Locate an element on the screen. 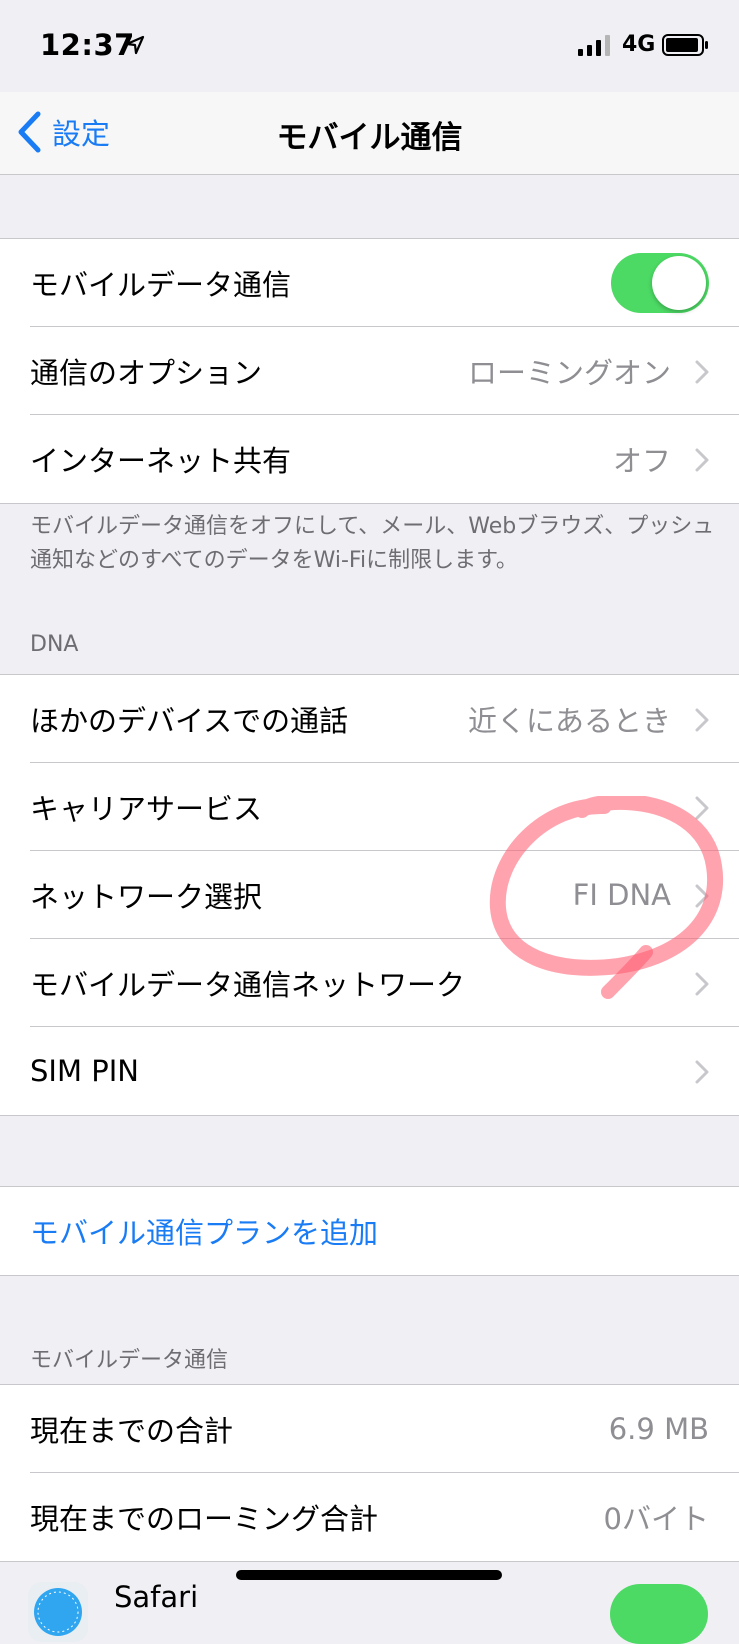 The width and height of the screenshot is (739, 1644). add-plan-group: モバイル通信プランを追加 is located at coordinates (369, 1231).